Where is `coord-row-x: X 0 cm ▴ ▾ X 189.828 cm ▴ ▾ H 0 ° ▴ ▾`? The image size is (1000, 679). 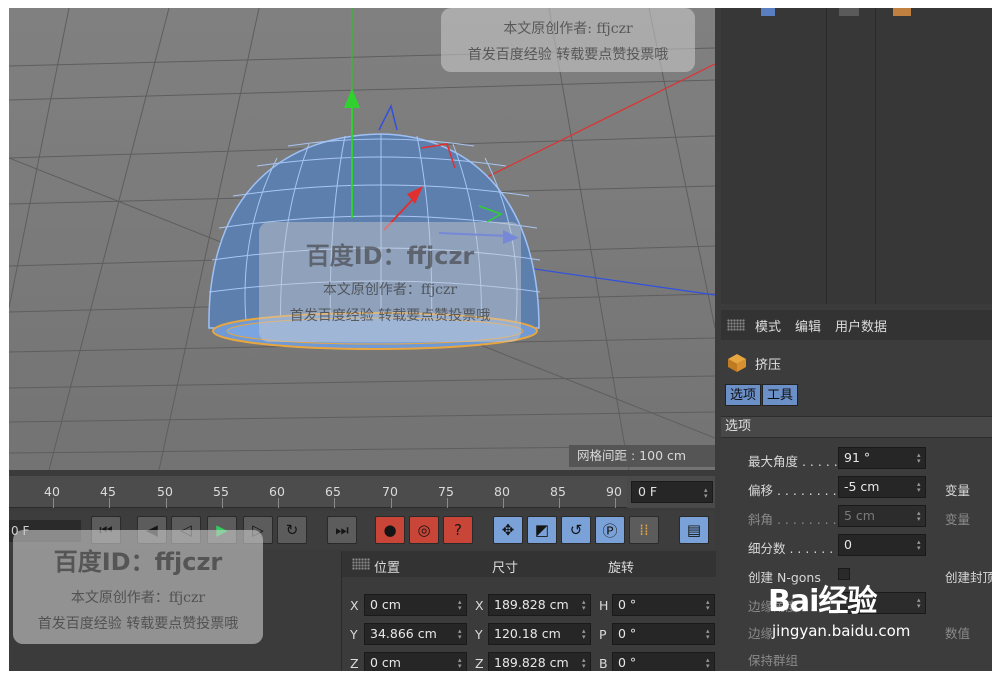 coord-row-x: X 0 cm ▴ ▾ X 189.828 cm ▴ ▾ H 0 ° ▴ ▾ is located at coordinates (529, 606).